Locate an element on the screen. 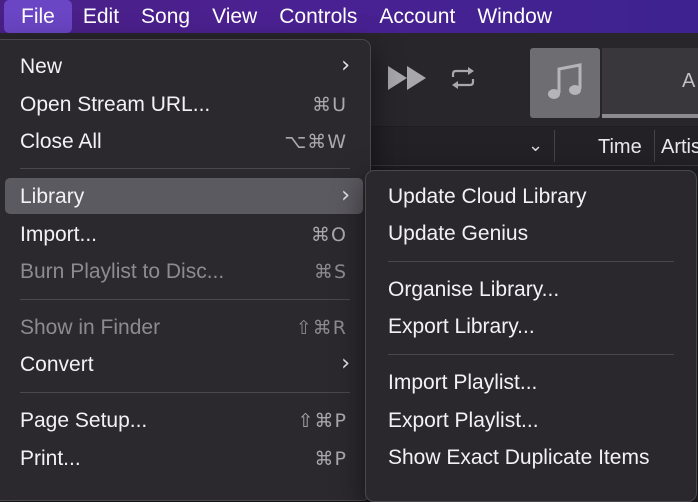  menu-item-update-genius: Update Genius is located at coordinates (531, 233).